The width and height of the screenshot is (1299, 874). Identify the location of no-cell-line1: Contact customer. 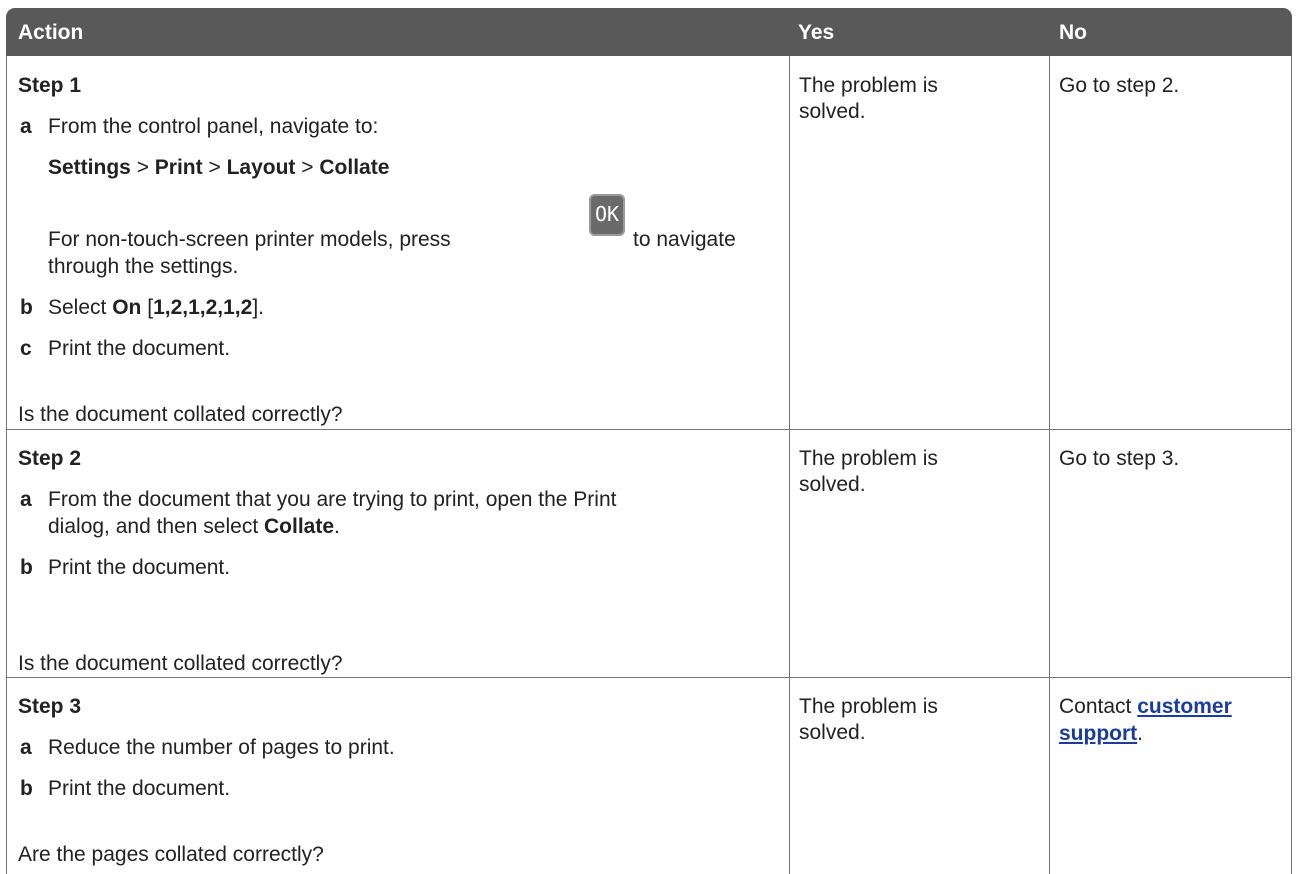
(1145, 707).